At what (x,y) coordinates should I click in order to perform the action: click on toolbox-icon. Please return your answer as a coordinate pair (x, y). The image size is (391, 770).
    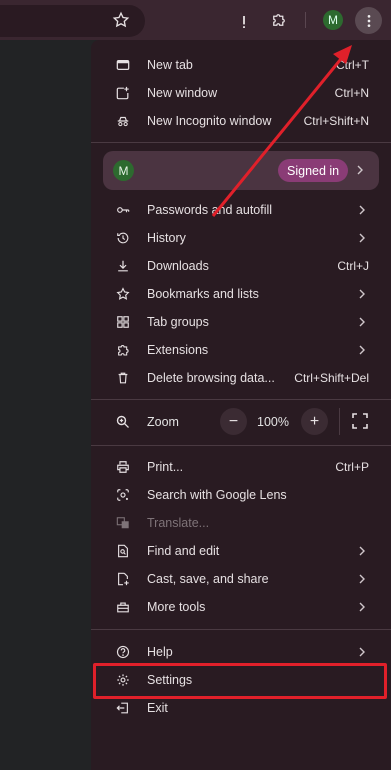
    Looking at the image, I should click on (123, 607).